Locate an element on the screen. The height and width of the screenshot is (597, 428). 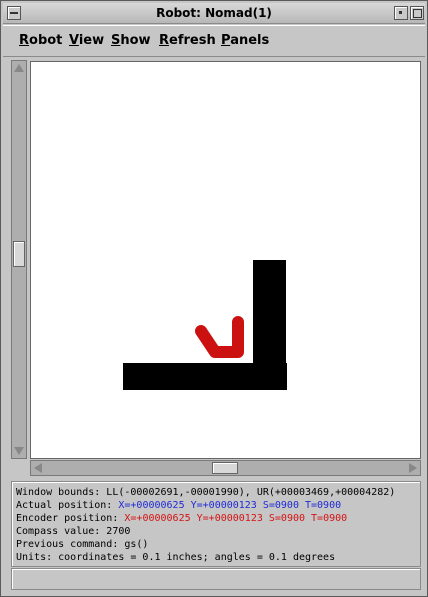
arrow-up-icon is located at coordinates (19, 68).